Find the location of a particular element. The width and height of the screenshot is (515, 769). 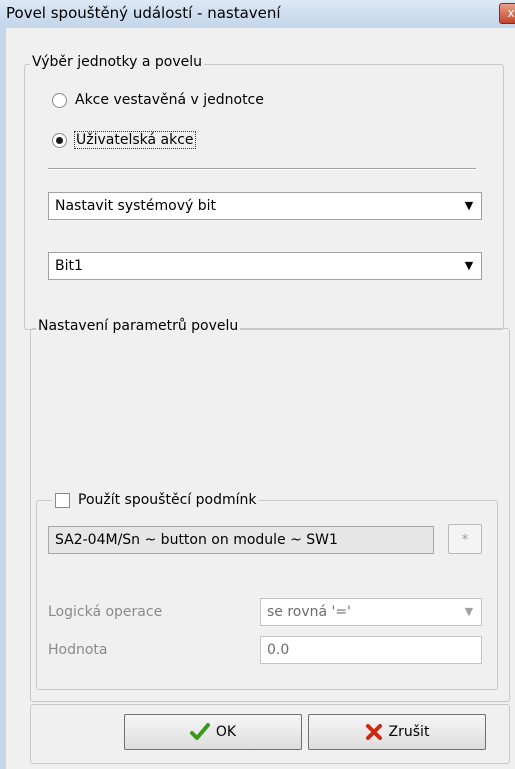

cancel-button: Zrušit is located at coordinates (397, 732).